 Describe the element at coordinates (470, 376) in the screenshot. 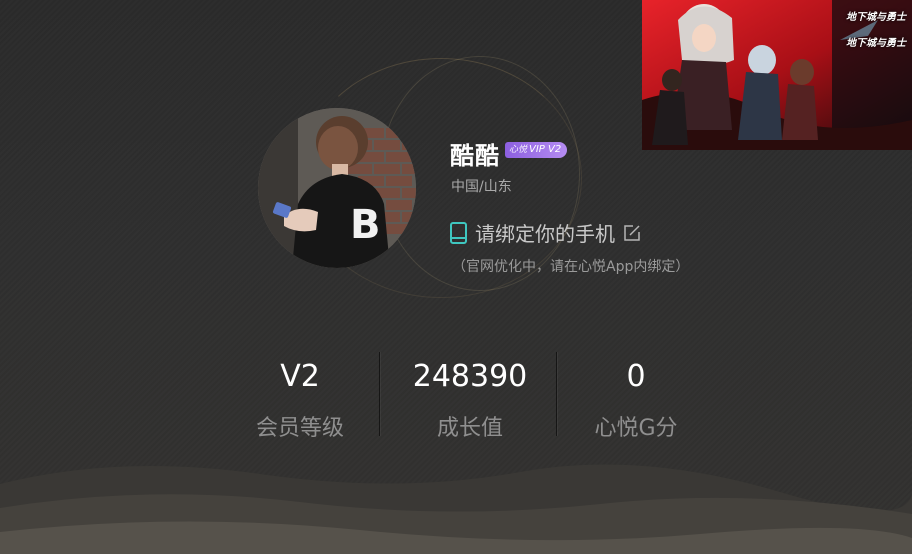

I see `stat-value: 248390` at that location.